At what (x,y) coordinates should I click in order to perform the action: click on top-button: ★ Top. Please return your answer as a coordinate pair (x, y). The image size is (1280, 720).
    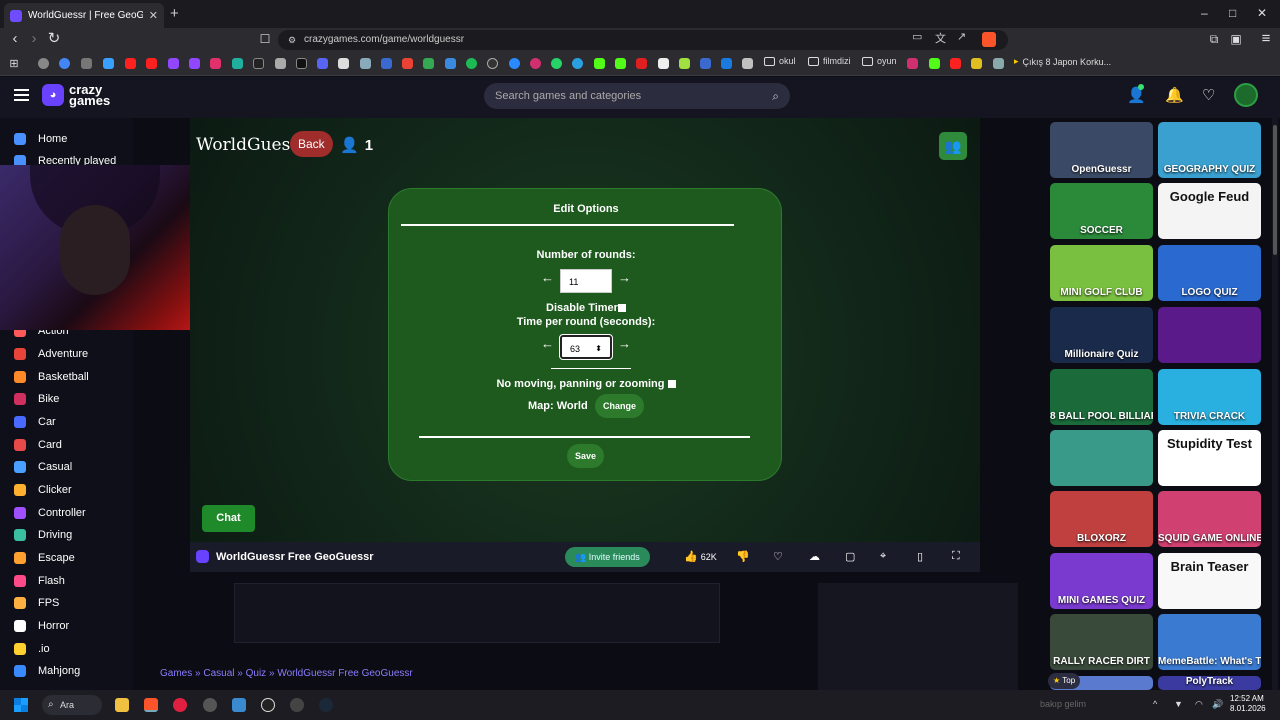
    Looking at the image, I should click on (1064, 681).